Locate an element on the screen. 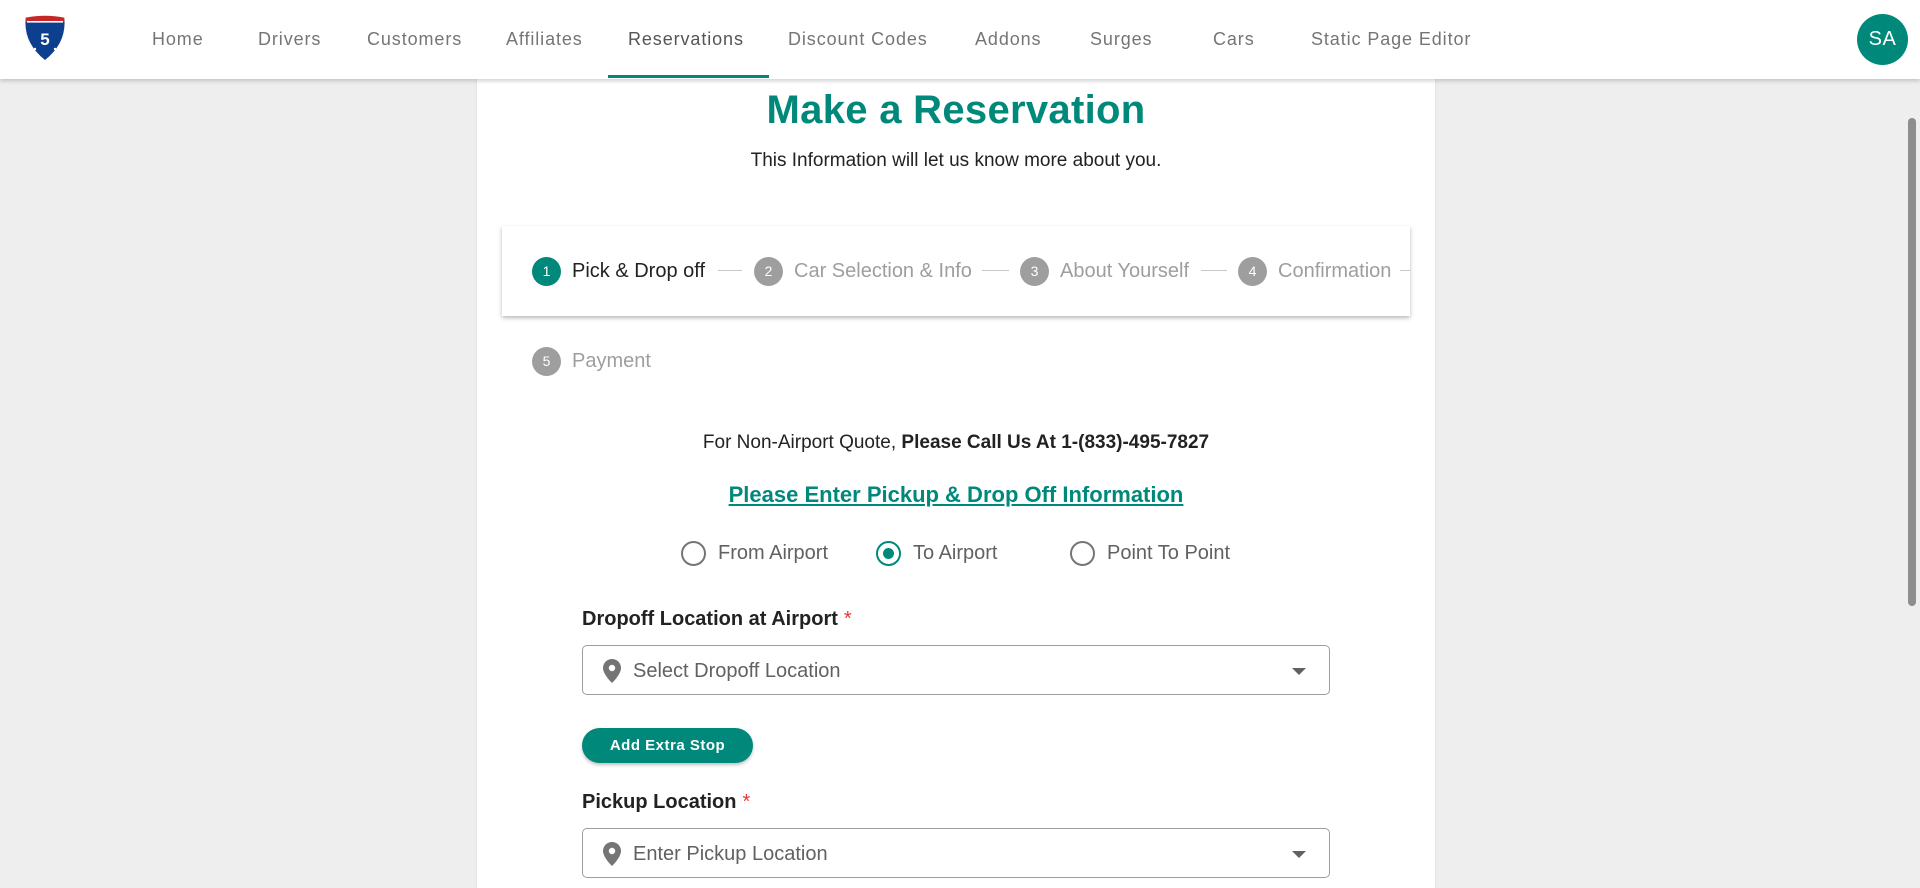 Image resolution: width=1920 pixels, height=888 pixels. dropoff-location-select: Select Dropoff Location is located at coordinates (956, 670).